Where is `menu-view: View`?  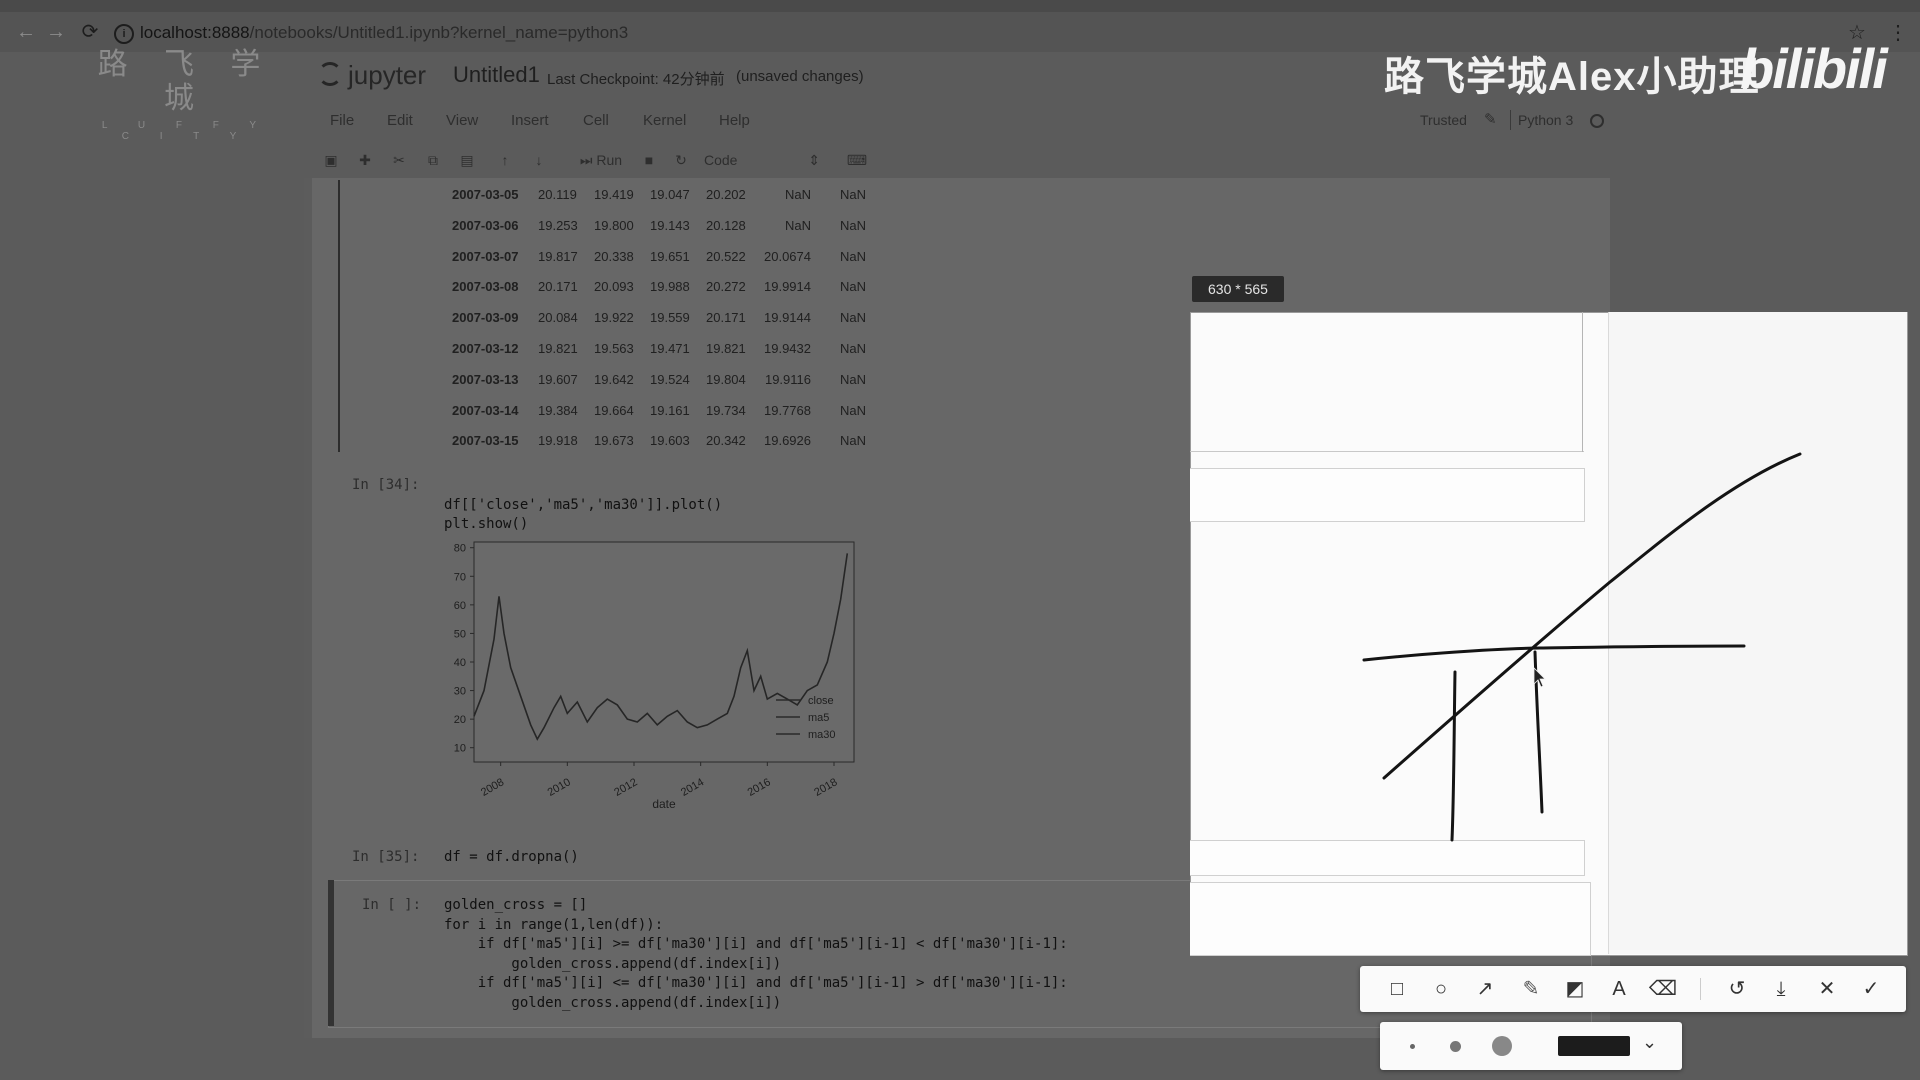 menu-view: View is located at coordinates (462, 120).